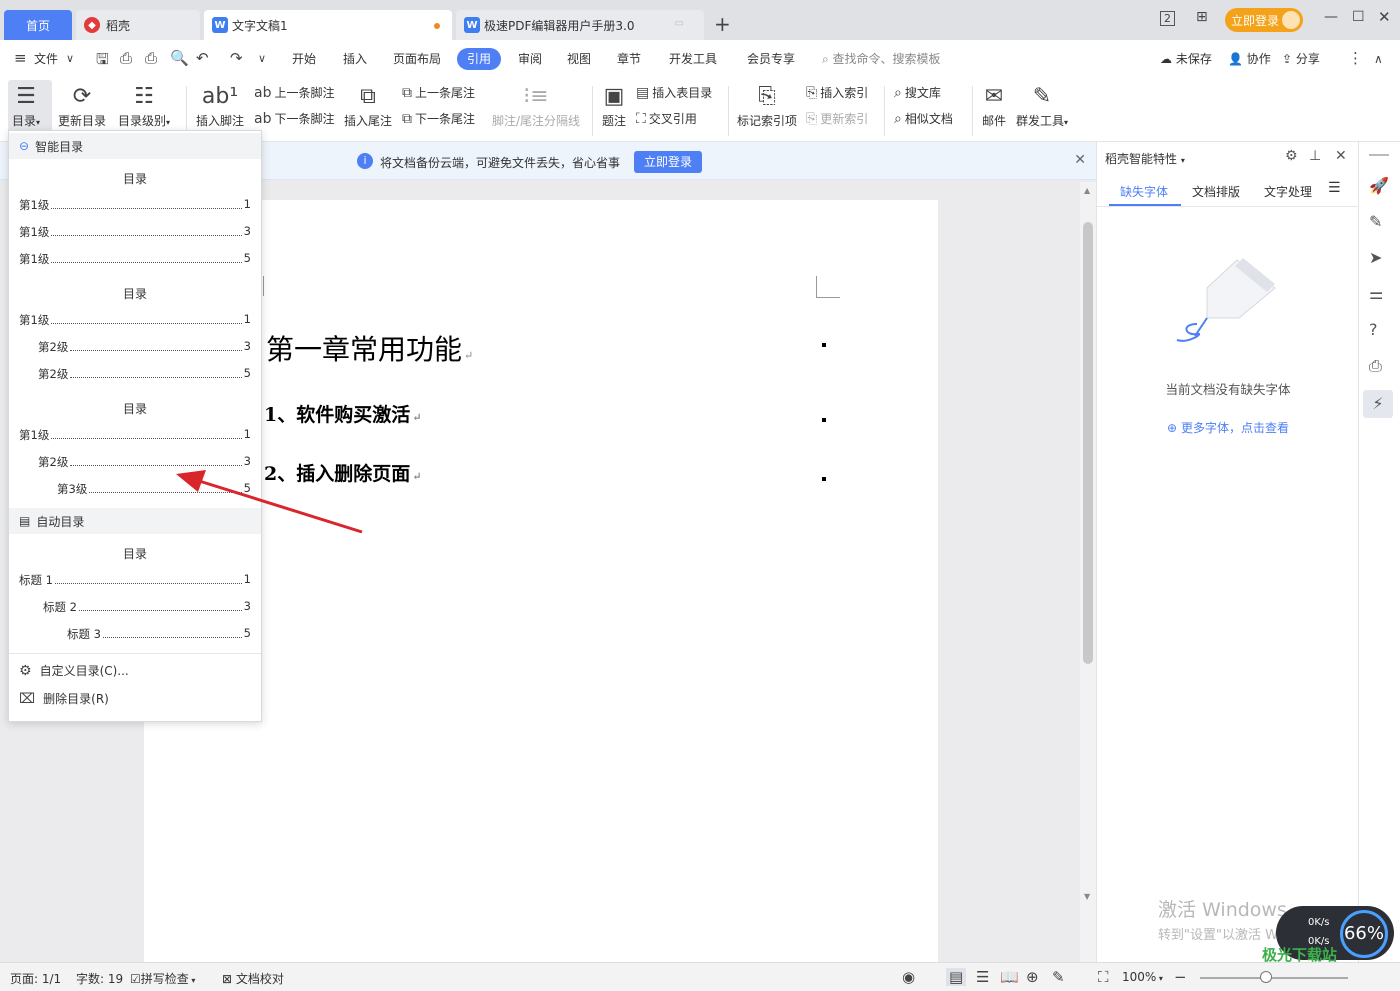  What do you see at coordinates (1145, 158) in the screenshot?
I see `panel-title: 稻壳智能特性 ▾` at bounding box center [1145, 158].